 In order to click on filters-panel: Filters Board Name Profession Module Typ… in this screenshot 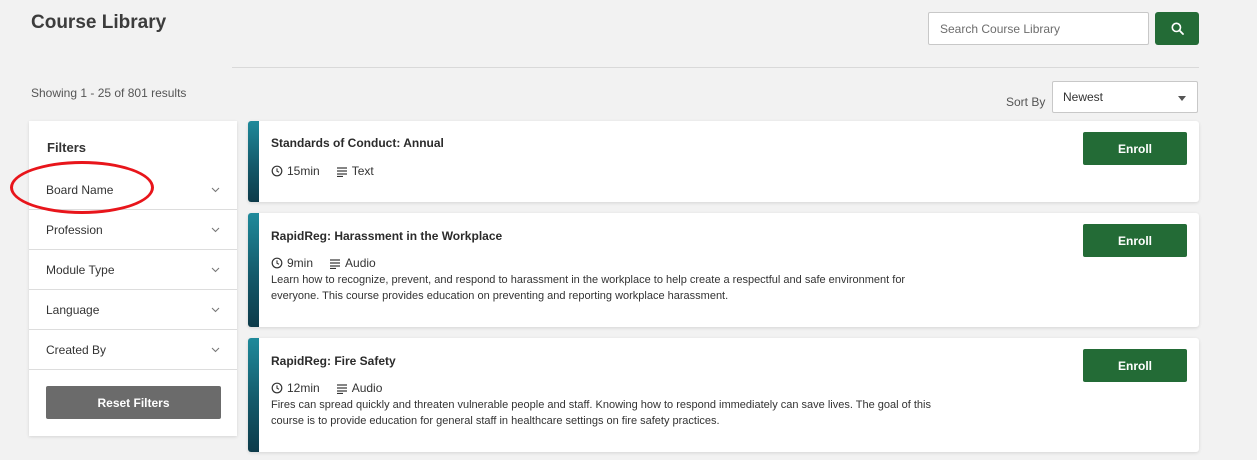, I will do `click(133, 278)`.